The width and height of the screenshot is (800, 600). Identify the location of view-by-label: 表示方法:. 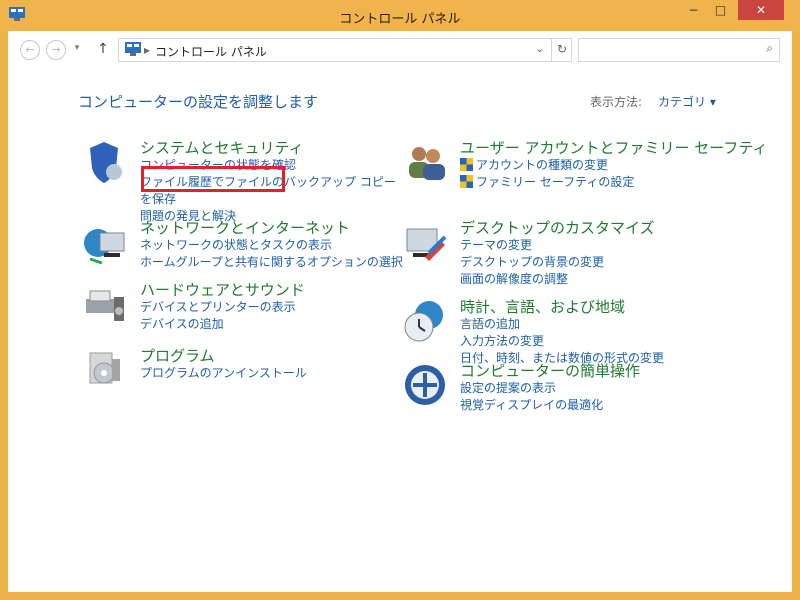
(616, 102).